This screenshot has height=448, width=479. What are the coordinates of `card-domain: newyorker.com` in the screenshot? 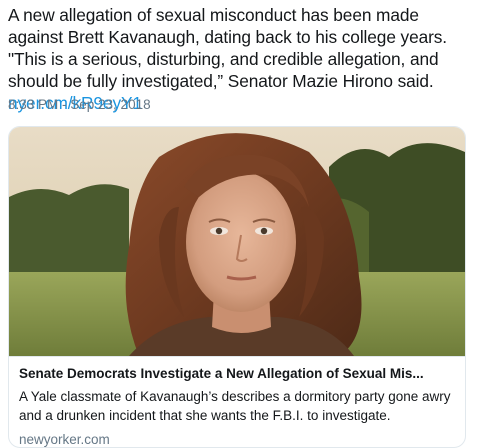 It's located at (64, 439).